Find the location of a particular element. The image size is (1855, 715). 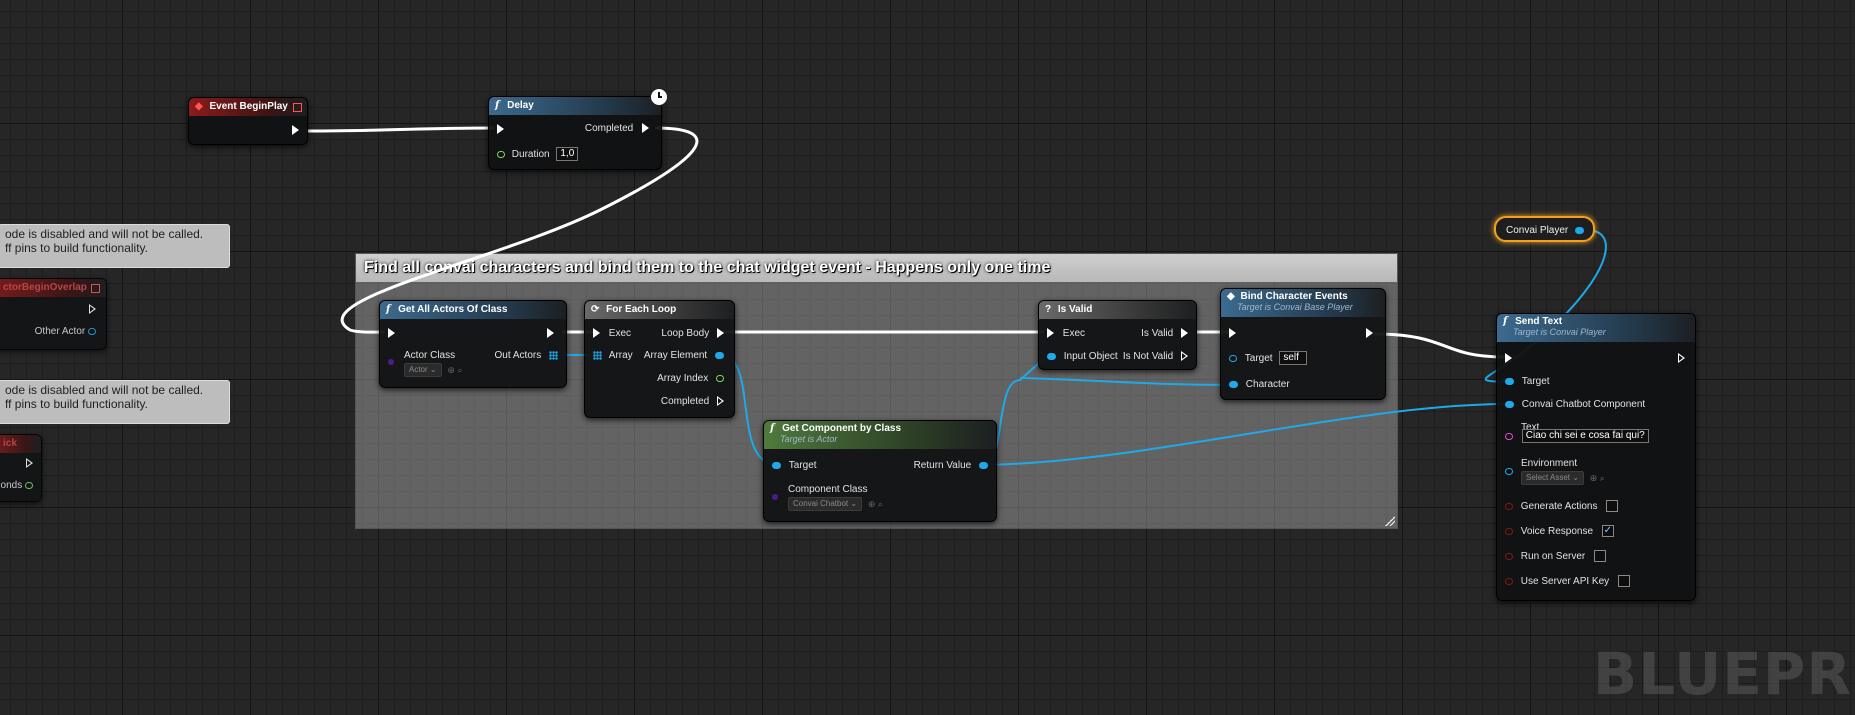

delta-seconds-pin is located at coordinates (29, 485).